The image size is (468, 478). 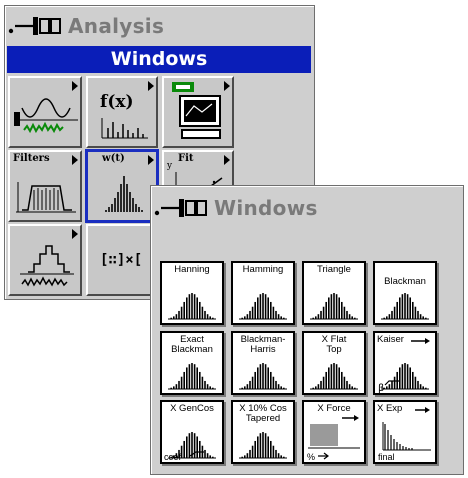 I want to click on tile-linear-algebra: [∷]×[, so click(x=122, y=260).